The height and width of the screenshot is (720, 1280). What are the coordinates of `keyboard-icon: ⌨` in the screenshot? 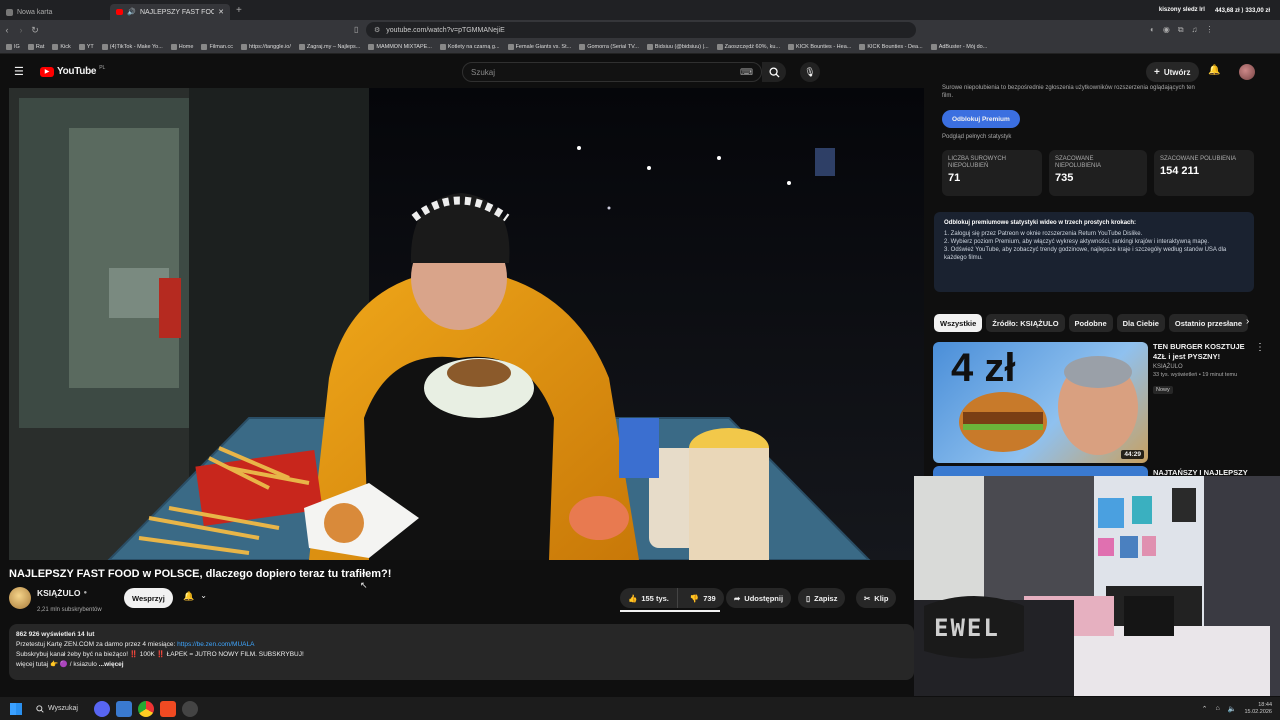 It's located at (746, 72).